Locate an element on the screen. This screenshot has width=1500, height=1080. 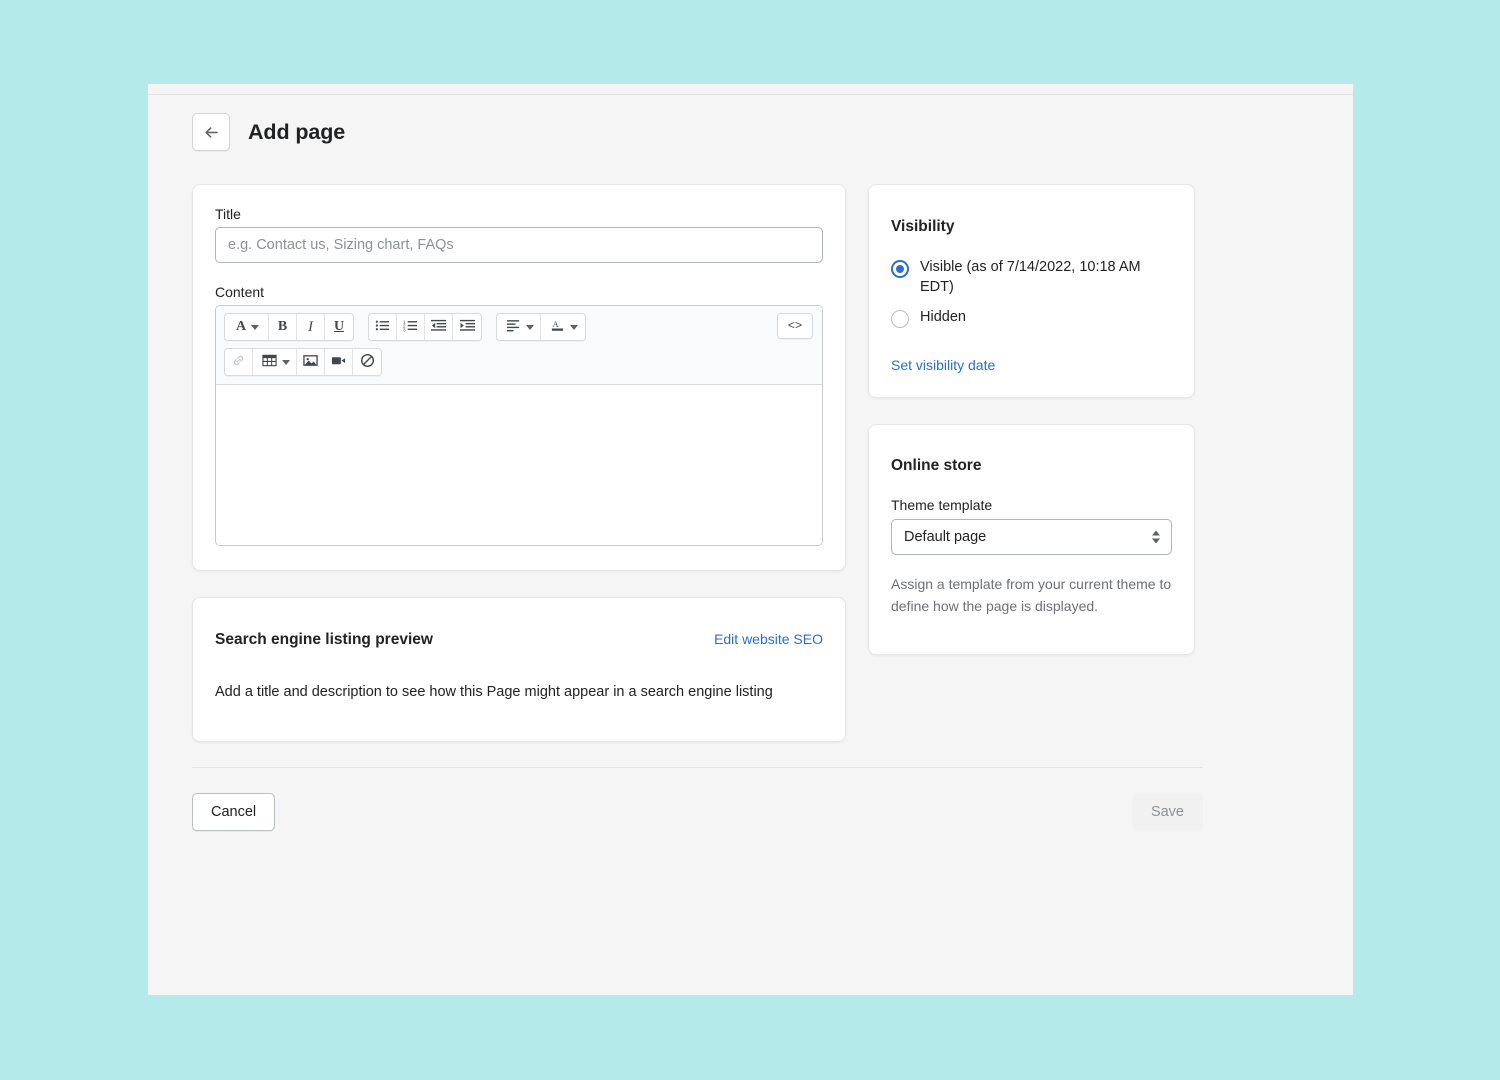
theme-template-select: Default page is located at coordinates (1031, 537).